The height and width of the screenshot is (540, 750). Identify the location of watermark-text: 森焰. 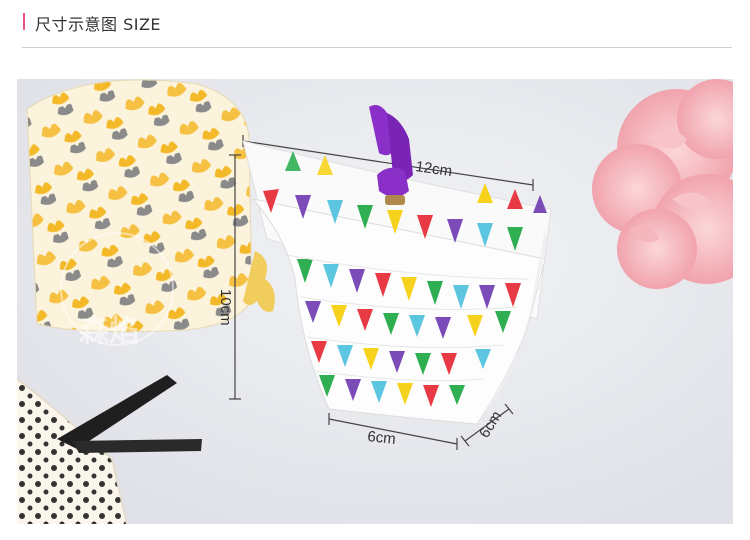
(109, 331).